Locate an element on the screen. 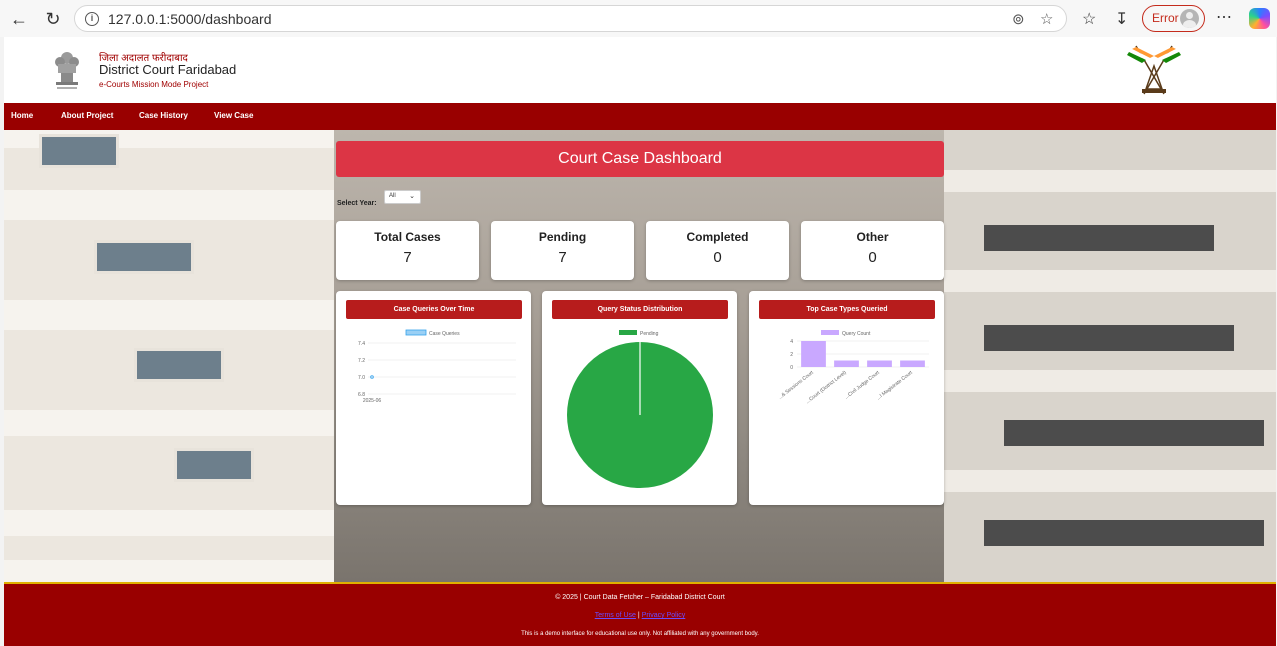 This screenshot has height=646, width=1277. nav-case-history: Case History is located at coordinates (163, 115).